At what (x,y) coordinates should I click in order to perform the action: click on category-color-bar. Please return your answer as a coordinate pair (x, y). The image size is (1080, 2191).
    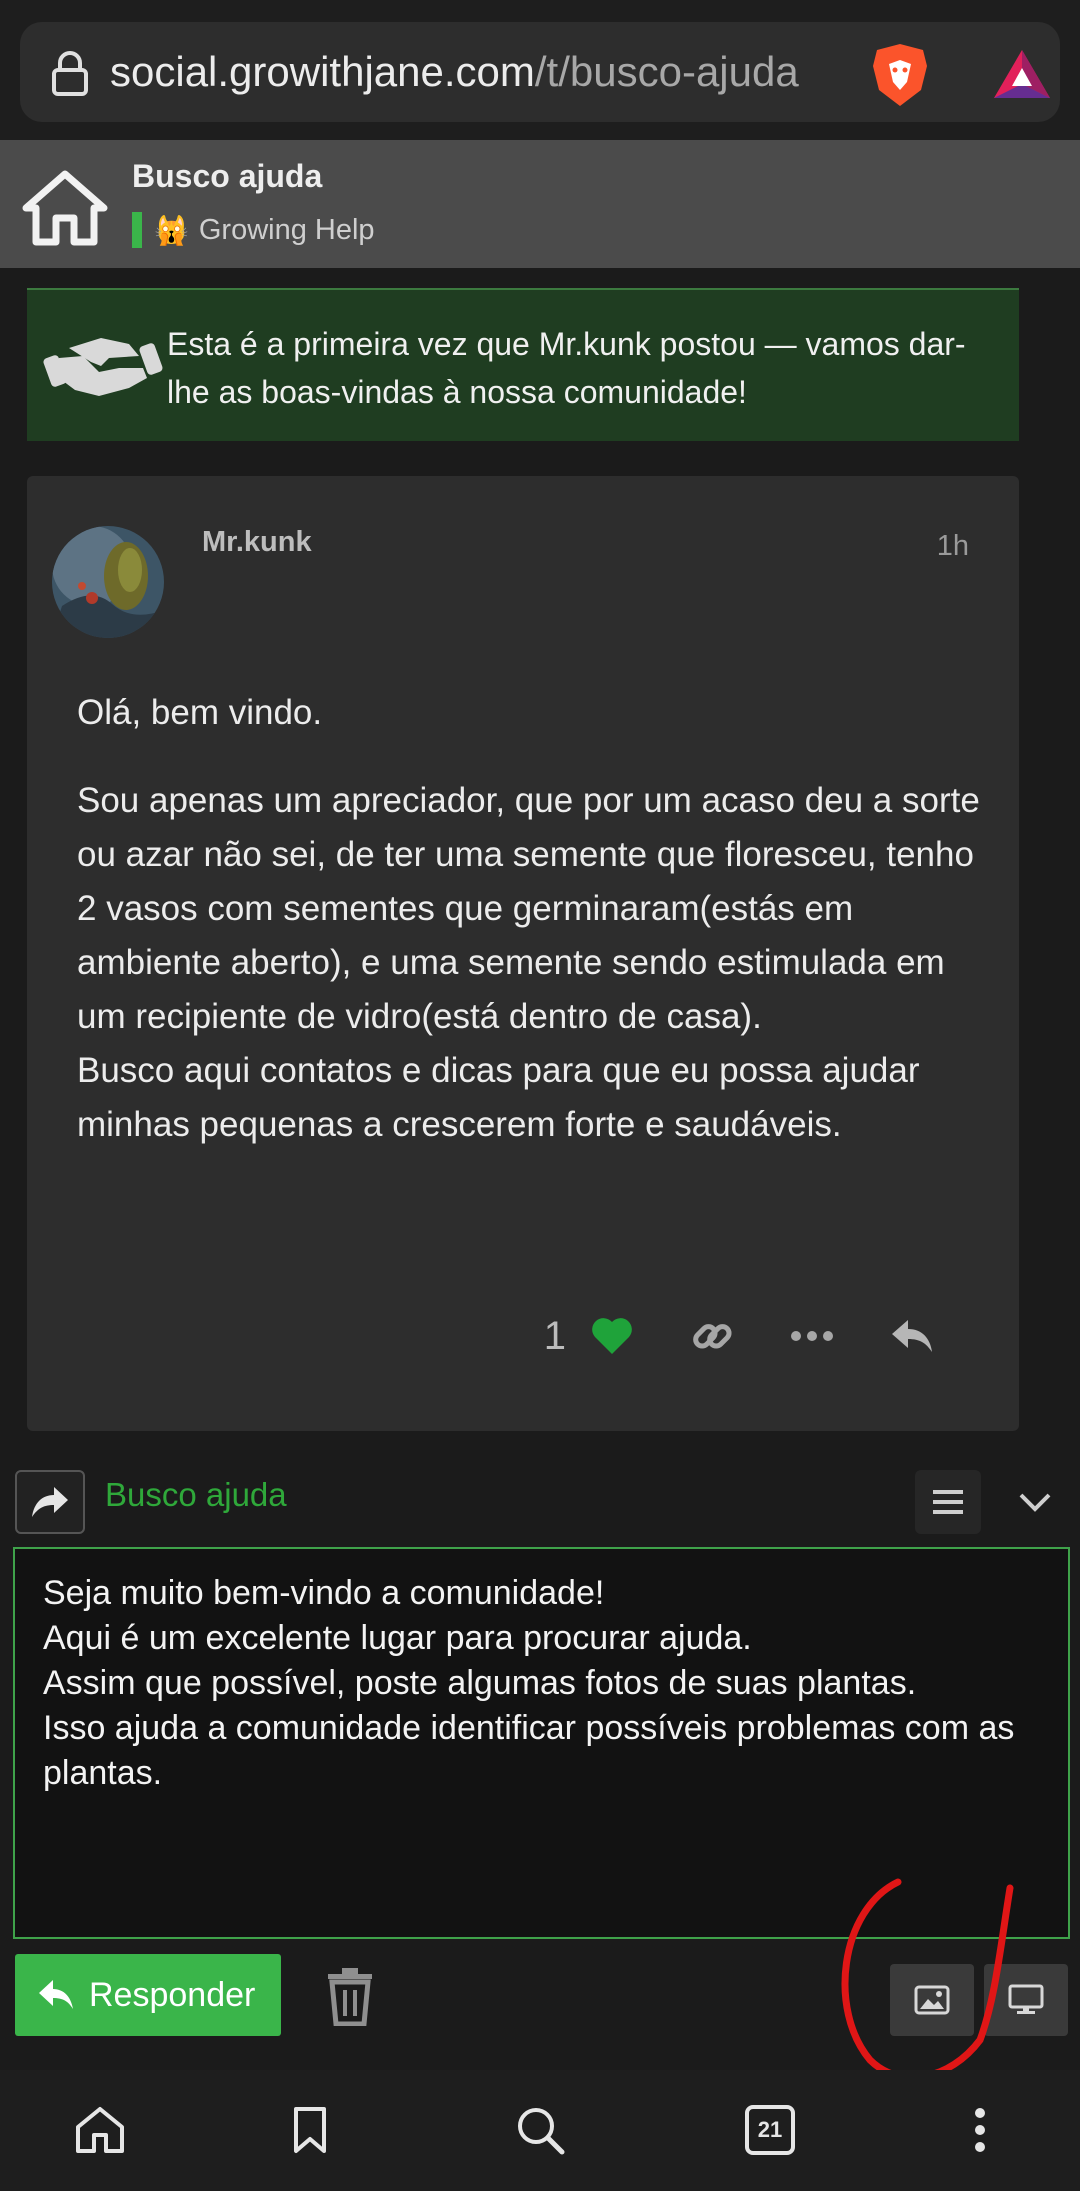
    Looking at the image, I should click on (137, 230).